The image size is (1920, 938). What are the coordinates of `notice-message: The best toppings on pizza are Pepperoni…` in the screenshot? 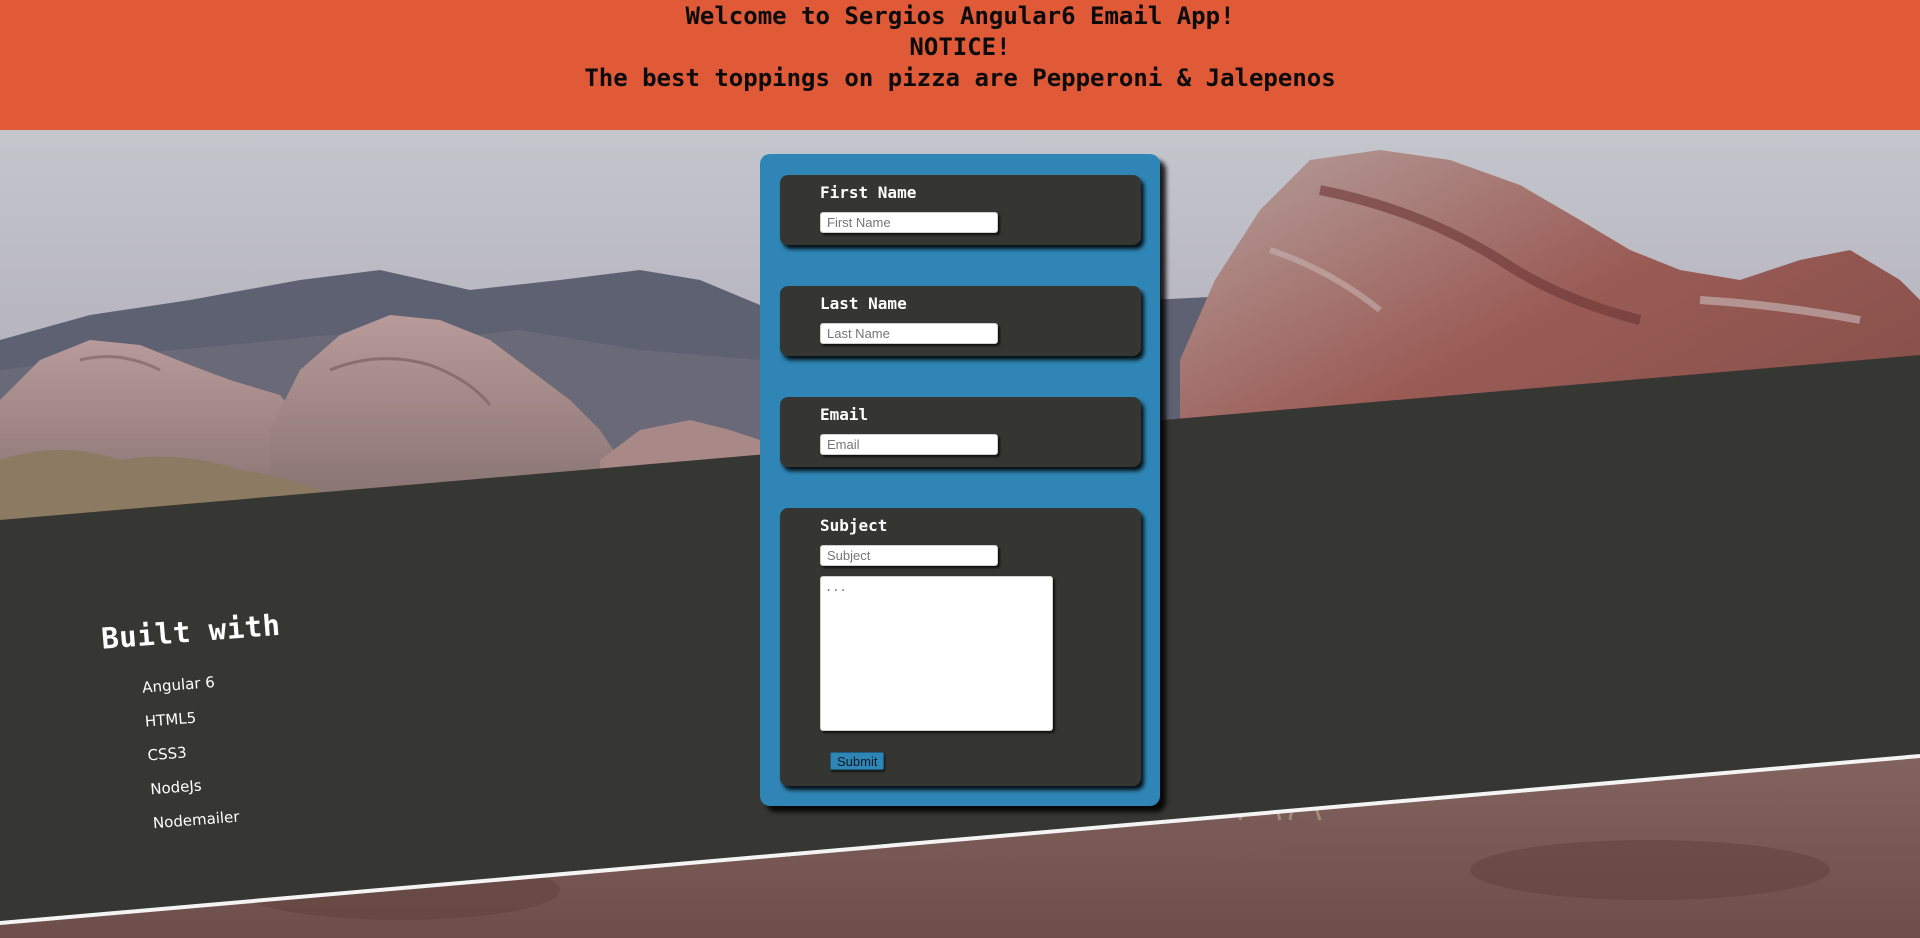 It's located at (960, 78).